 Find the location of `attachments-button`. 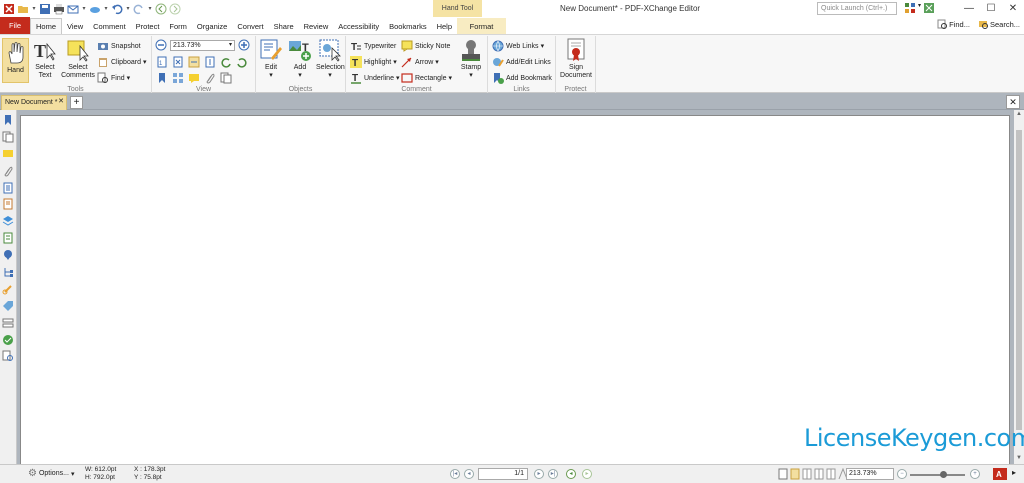

attachments-button is located at coordinates (210, 78).